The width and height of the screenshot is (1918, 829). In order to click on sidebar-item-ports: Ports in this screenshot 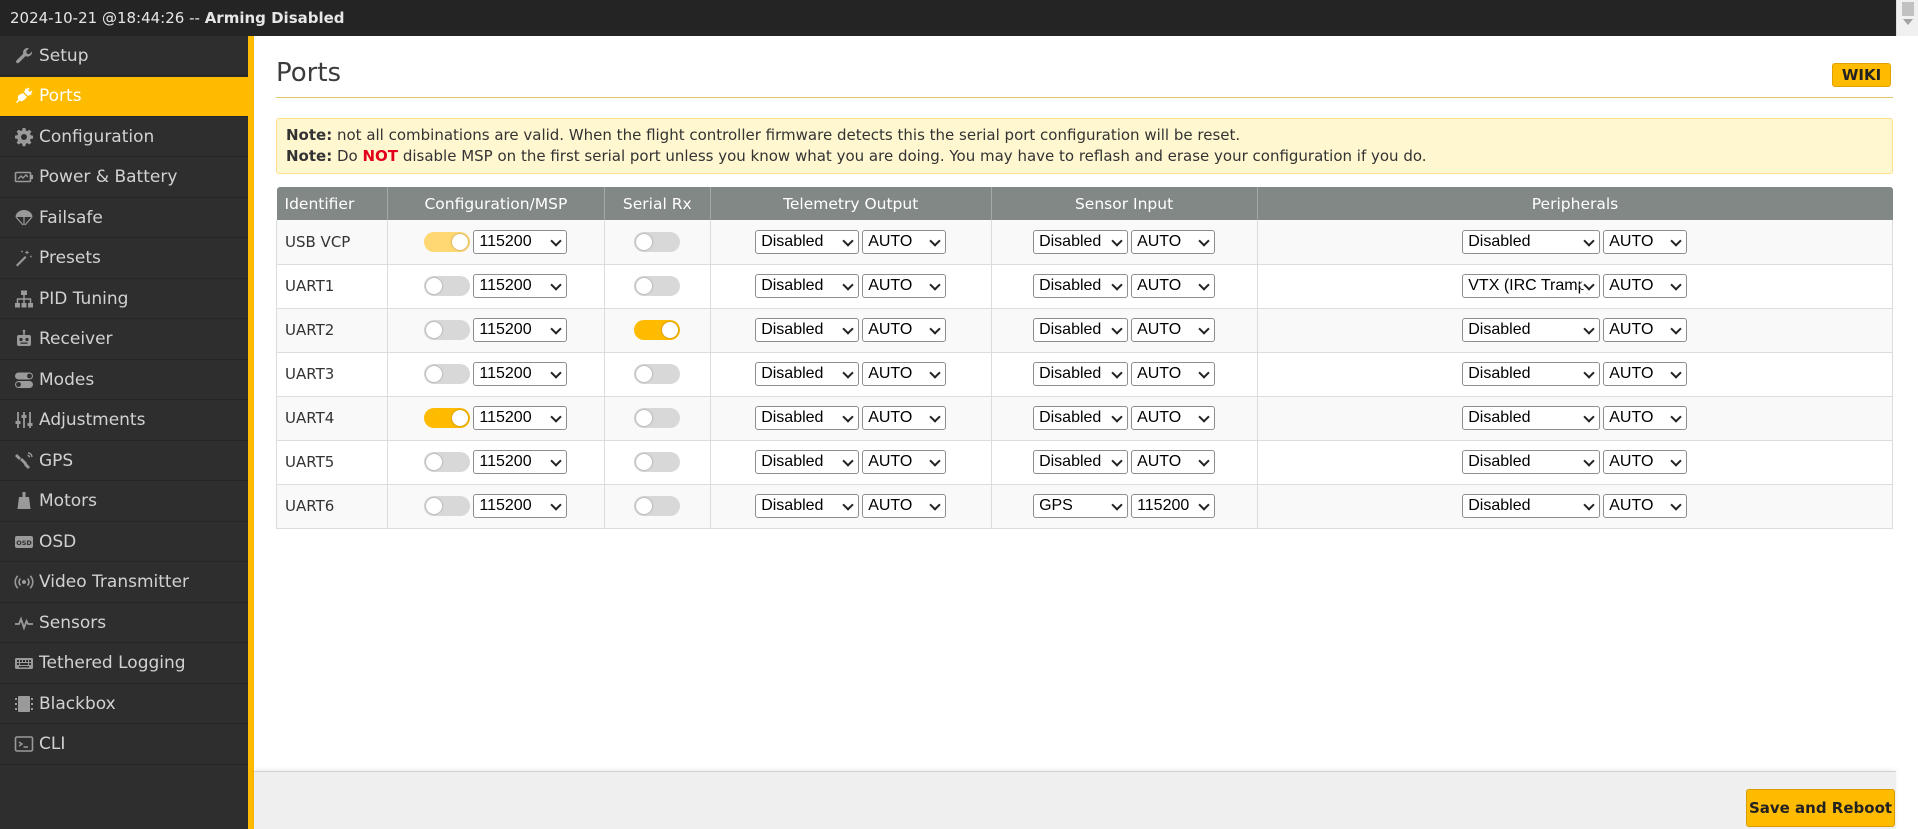, I will do `click(124, 96)`.